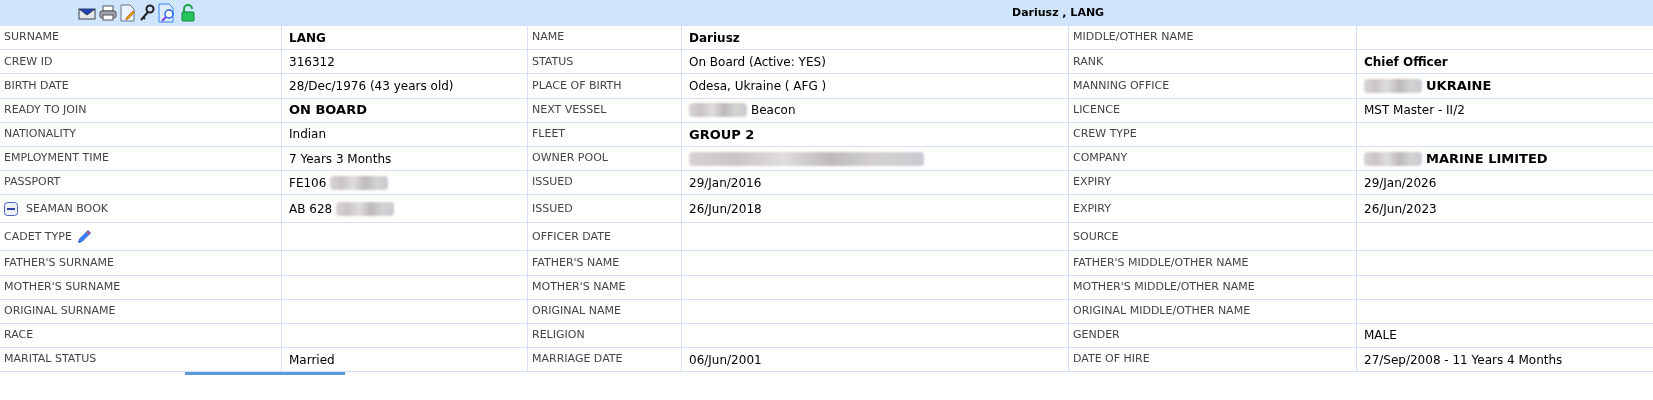 This screenshot has height=400, width=1653. Describe the element at coordinates (757, 62) in the screenshot. I see `field-value: On Board (Active: YES)` at that location.